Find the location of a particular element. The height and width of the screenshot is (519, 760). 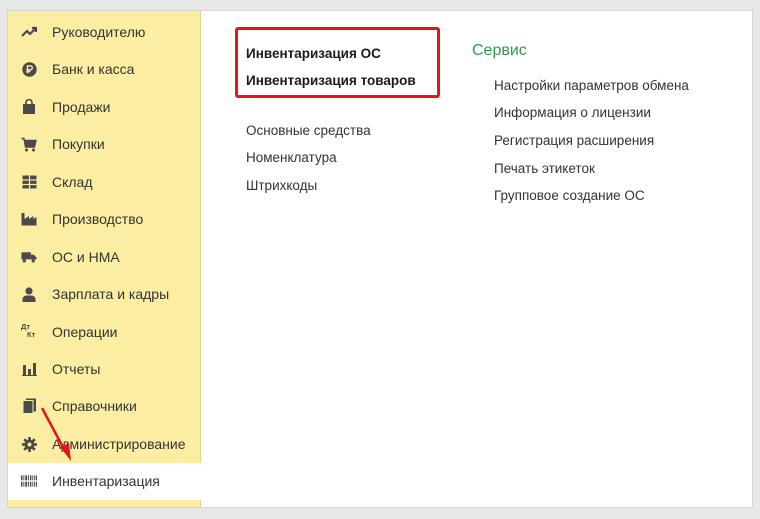

sidebar-item-label: Инвентаризация is located at coordinates (106, 481).